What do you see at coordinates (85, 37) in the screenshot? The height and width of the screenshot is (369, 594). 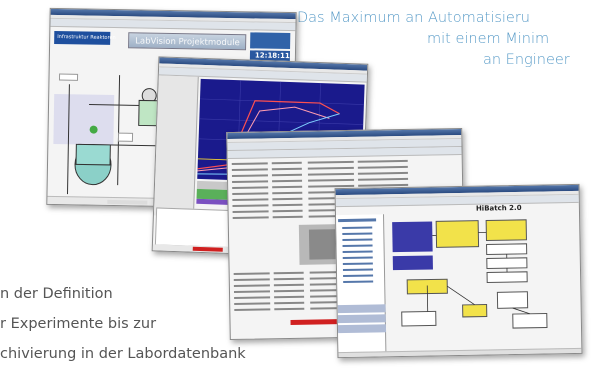 I see `plant-label: Infrastruktur Reaktoren` at bounding box center [85, 37].